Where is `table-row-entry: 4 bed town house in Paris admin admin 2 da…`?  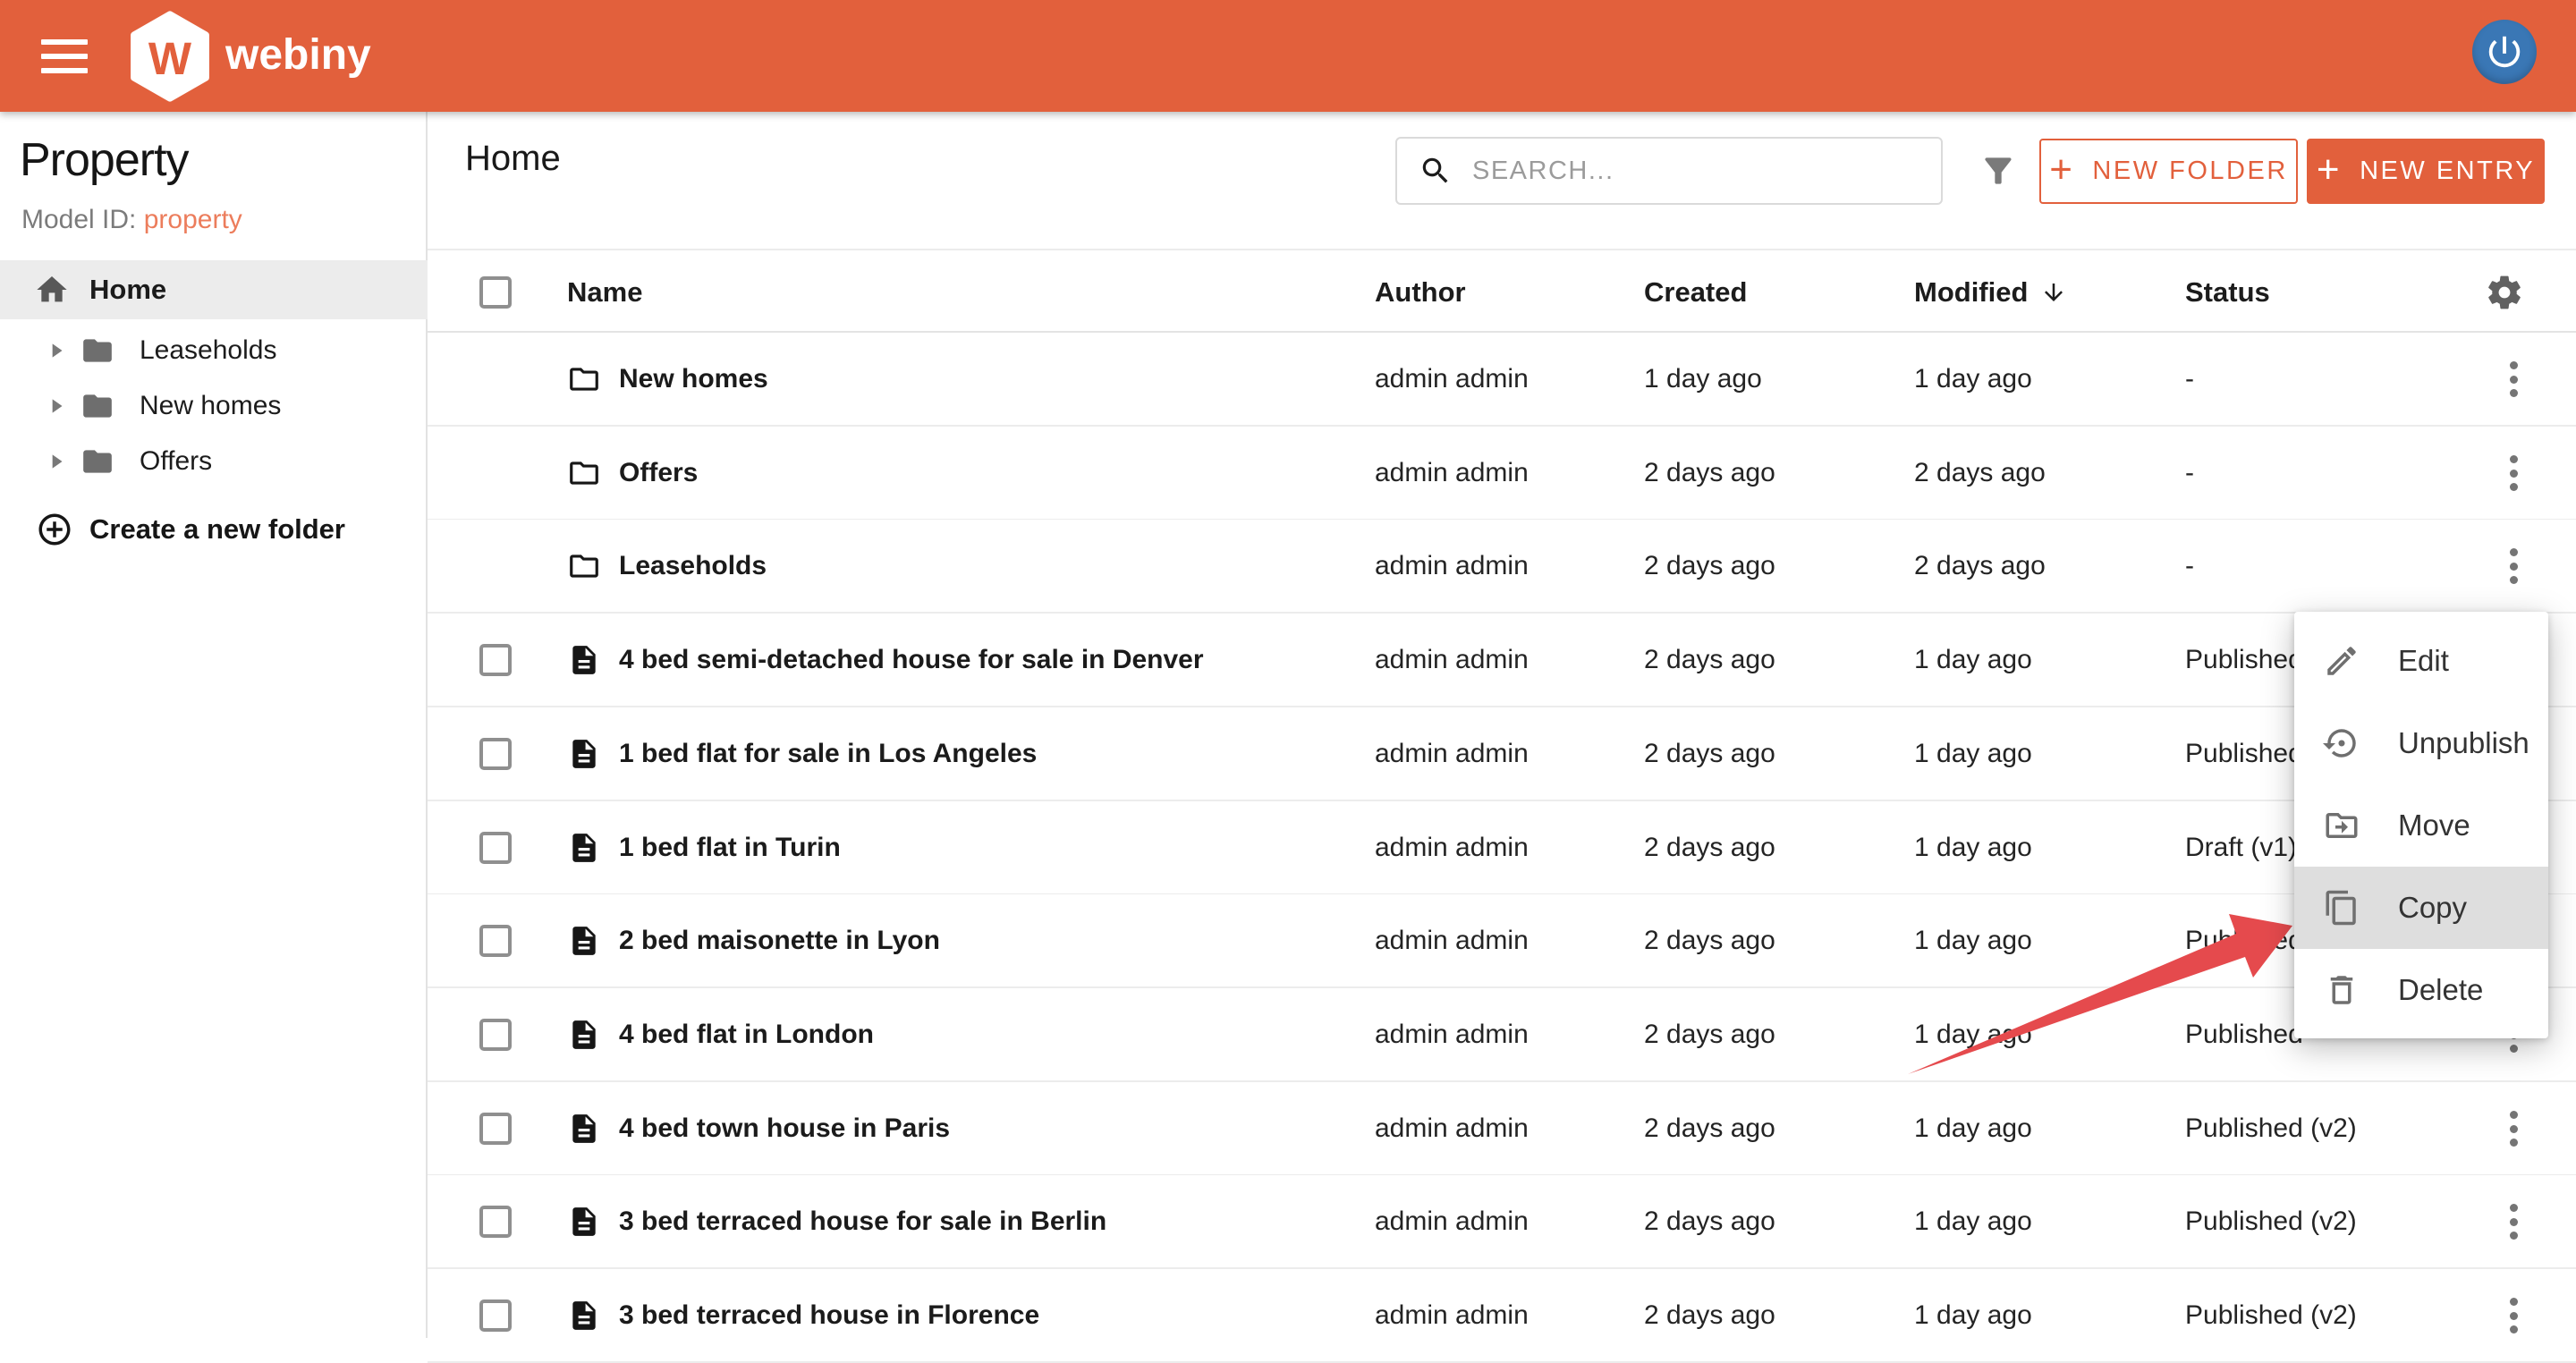 table-row-entry: 4 bed town house in Paris admin admin 2 da… is located at coordinates (1502, 1129).